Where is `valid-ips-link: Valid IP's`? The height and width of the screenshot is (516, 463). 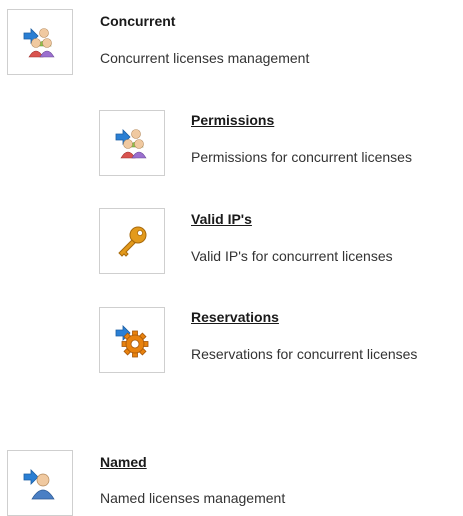 valid-ips-link: Valid IP's is located at coordinates (221, 219).